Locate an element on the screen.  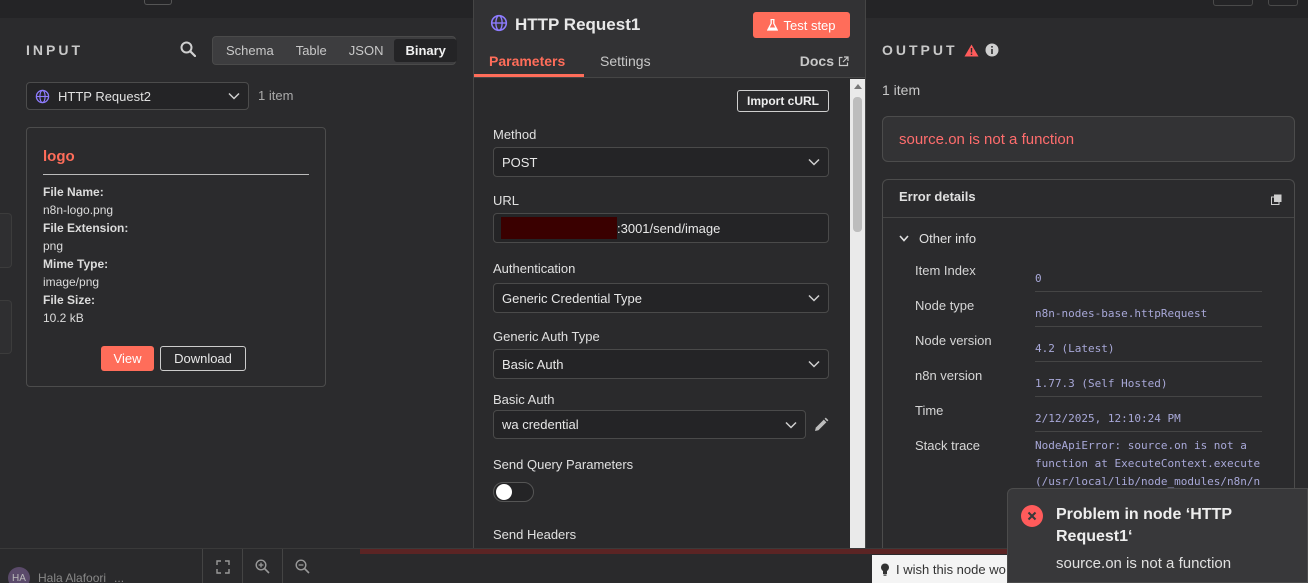
method-select: POST is located at coordinates (661, 162).